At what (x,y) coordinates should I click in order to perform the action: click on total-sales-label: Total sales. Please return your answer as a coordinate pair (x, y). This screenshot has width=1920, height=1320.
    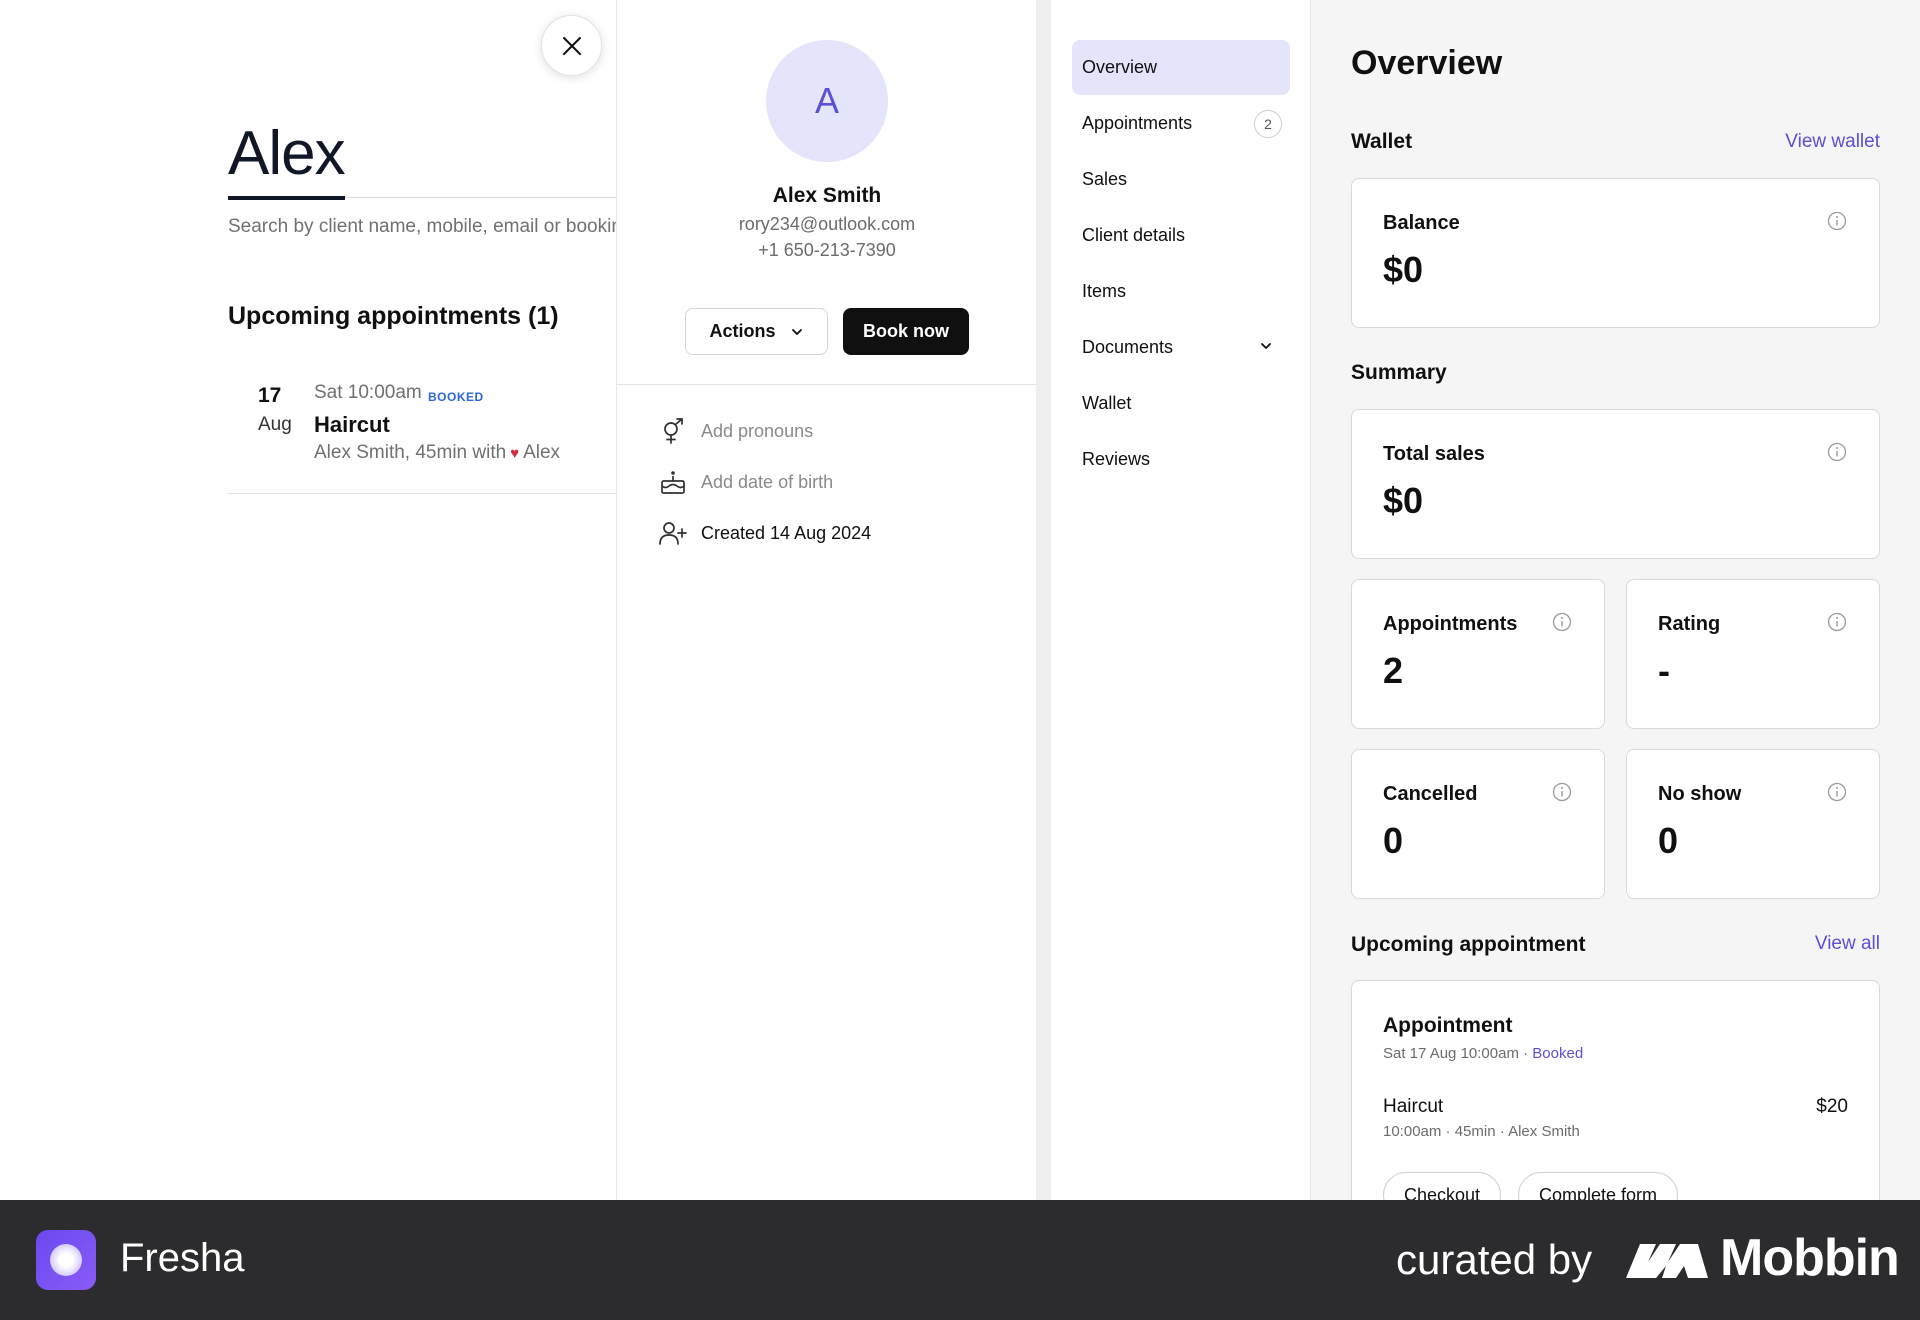
    Looking at the image, I should click on (1434, 454).